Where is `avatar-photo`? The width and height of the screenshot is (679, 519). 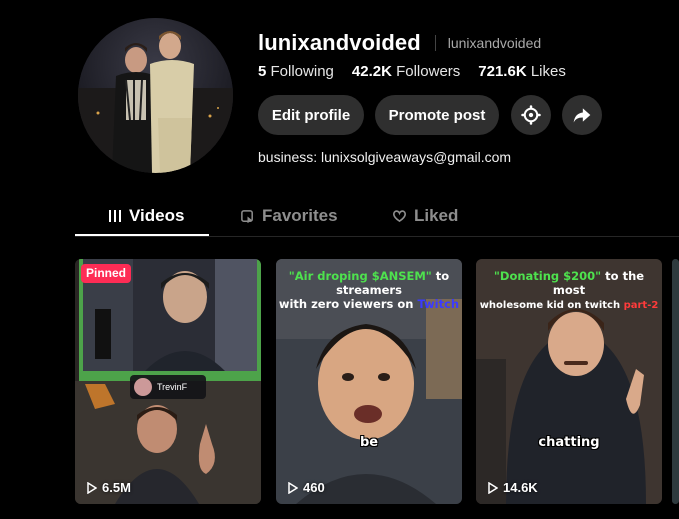 avatar-photo is located at coordinates (155, 95).